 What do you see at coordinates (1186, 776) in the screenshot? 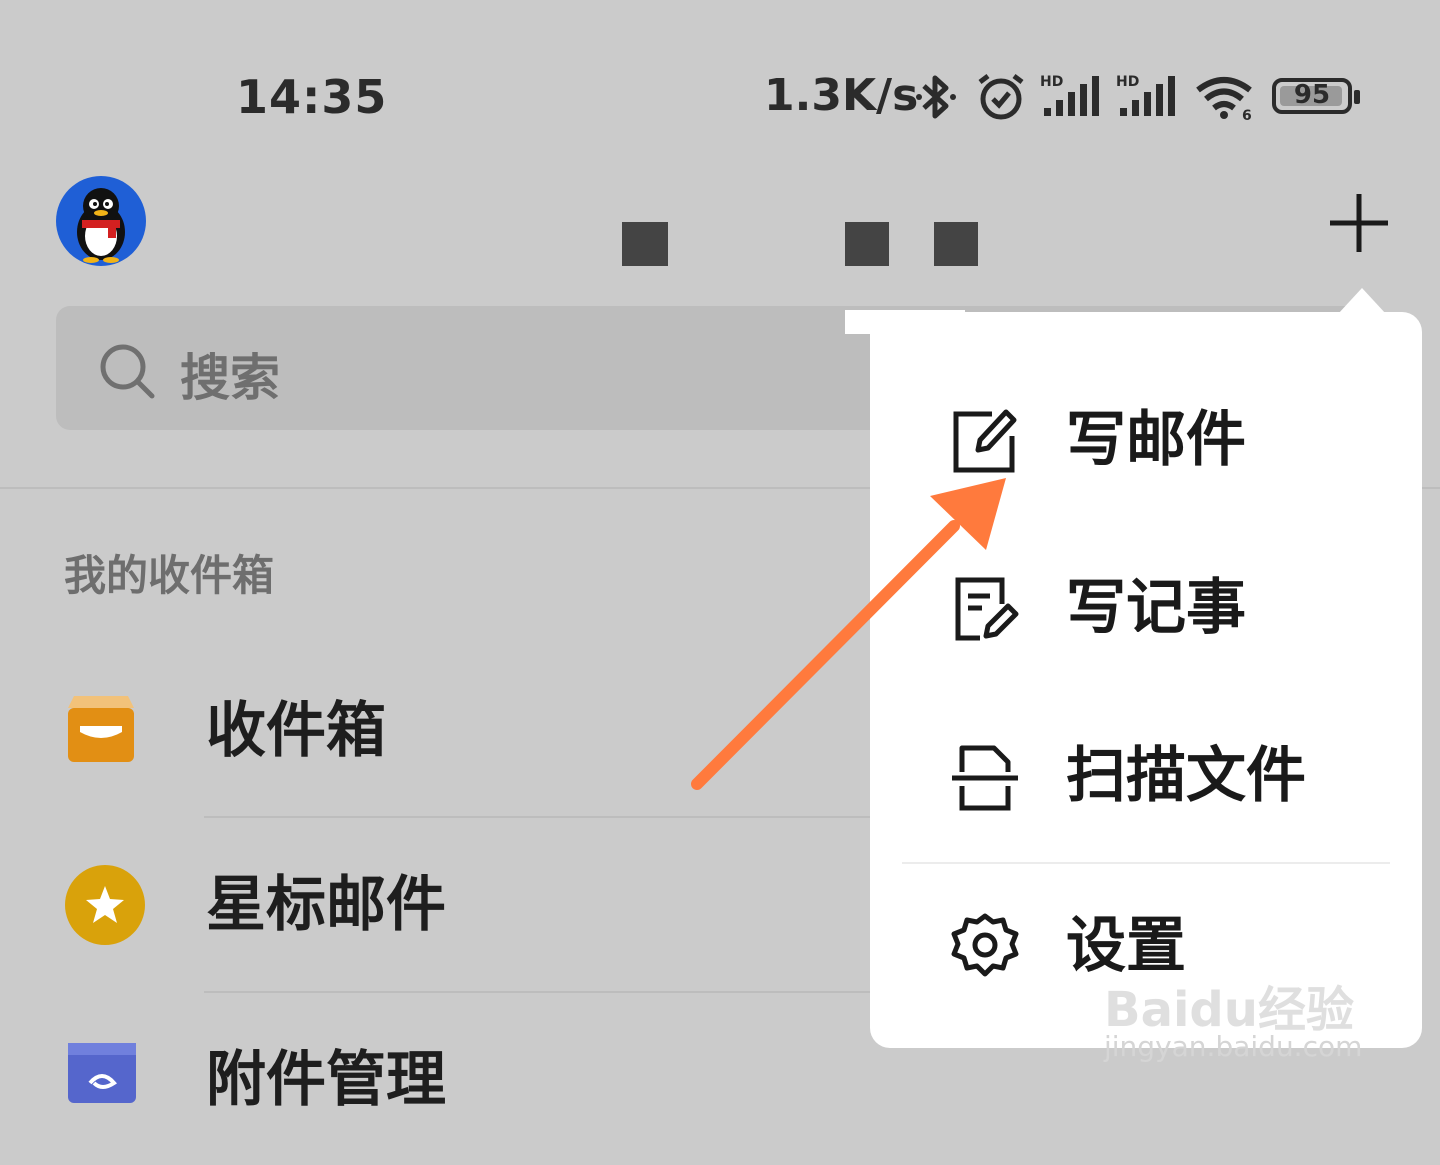
I see `menu-item-label: 扫描文件` at bounding box center [1186, 776].